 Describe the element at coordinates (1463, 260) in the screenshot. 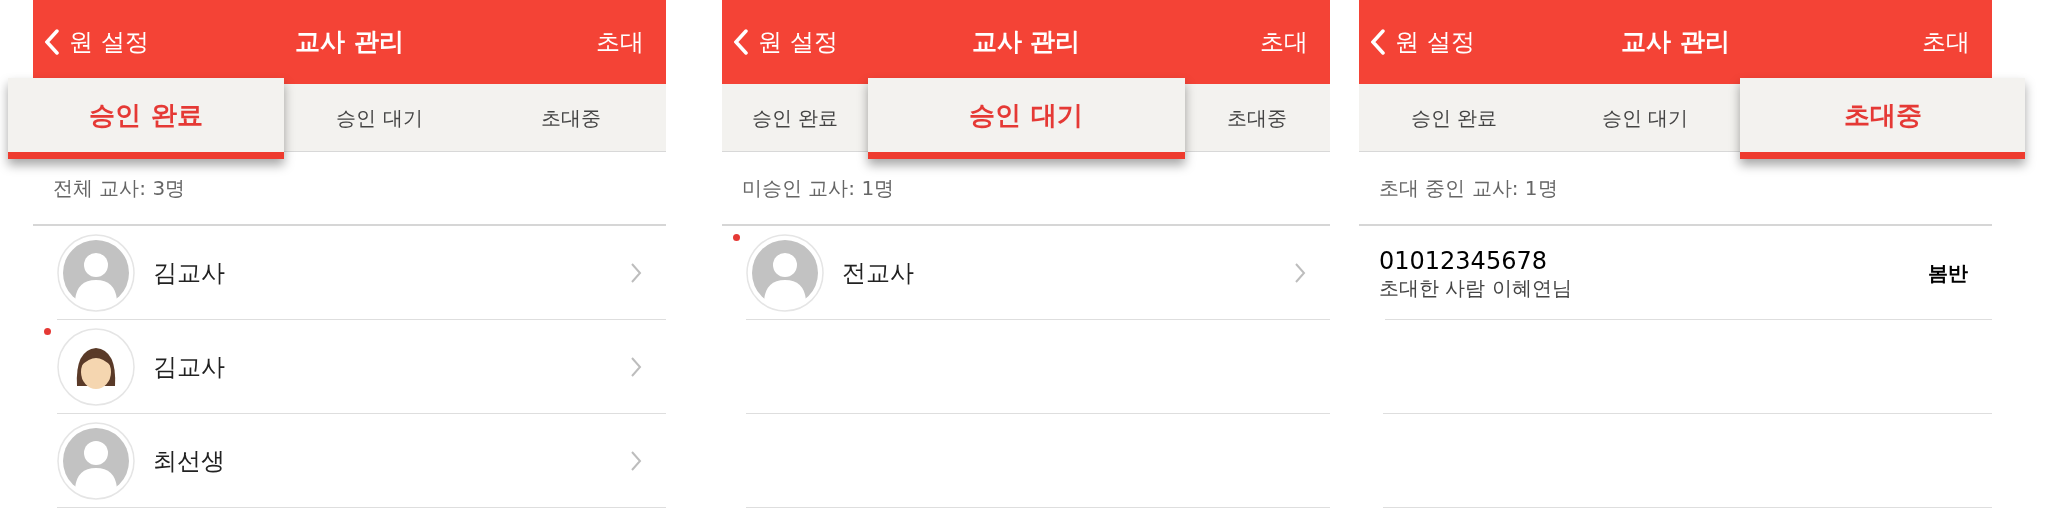

I see `phone-number: 01012345678` at that location.